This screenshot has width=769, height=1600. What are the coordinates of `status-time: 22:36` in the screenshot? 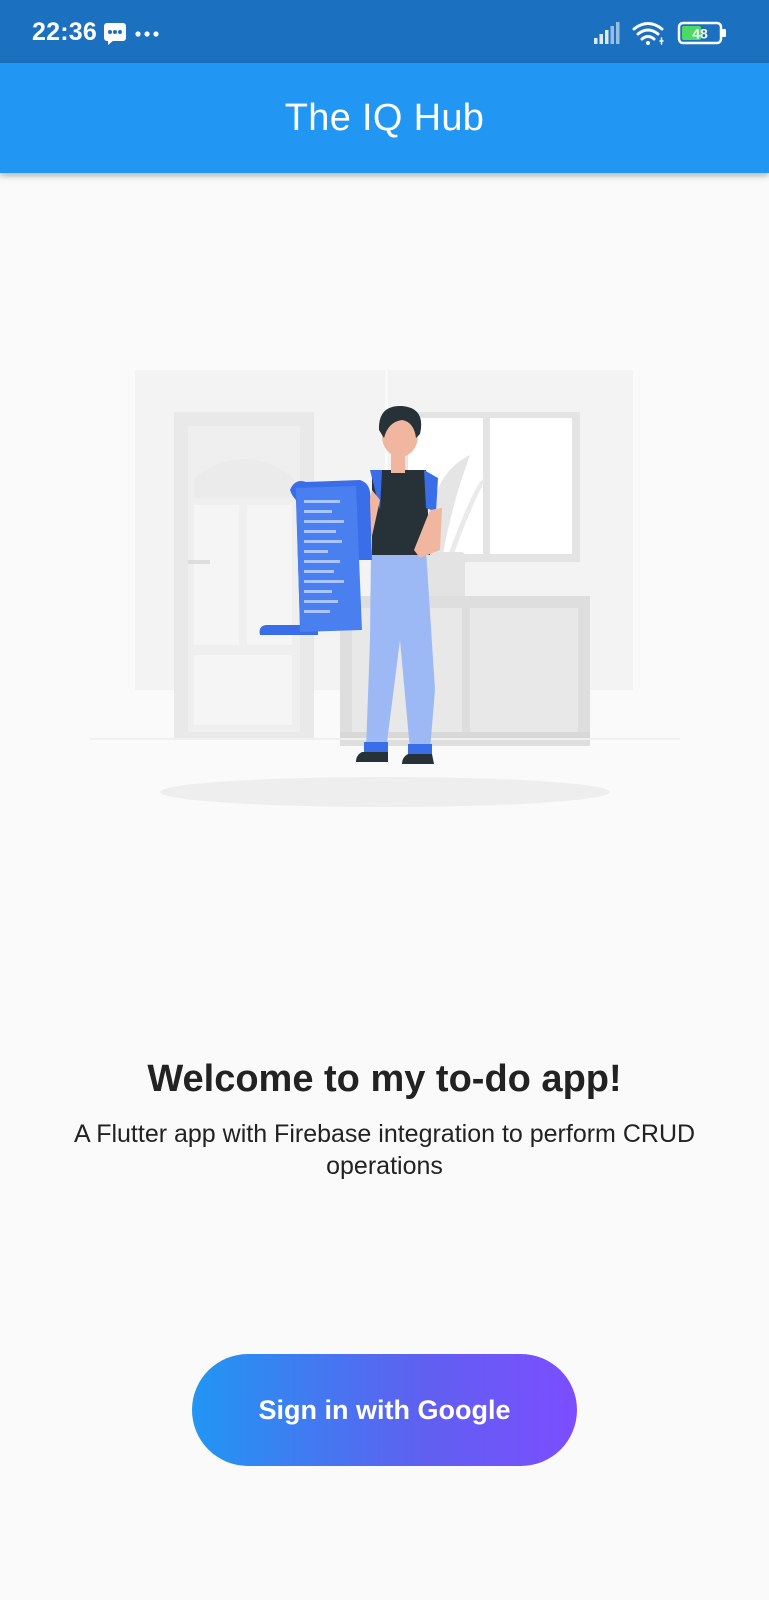 It's located at (64, 32).